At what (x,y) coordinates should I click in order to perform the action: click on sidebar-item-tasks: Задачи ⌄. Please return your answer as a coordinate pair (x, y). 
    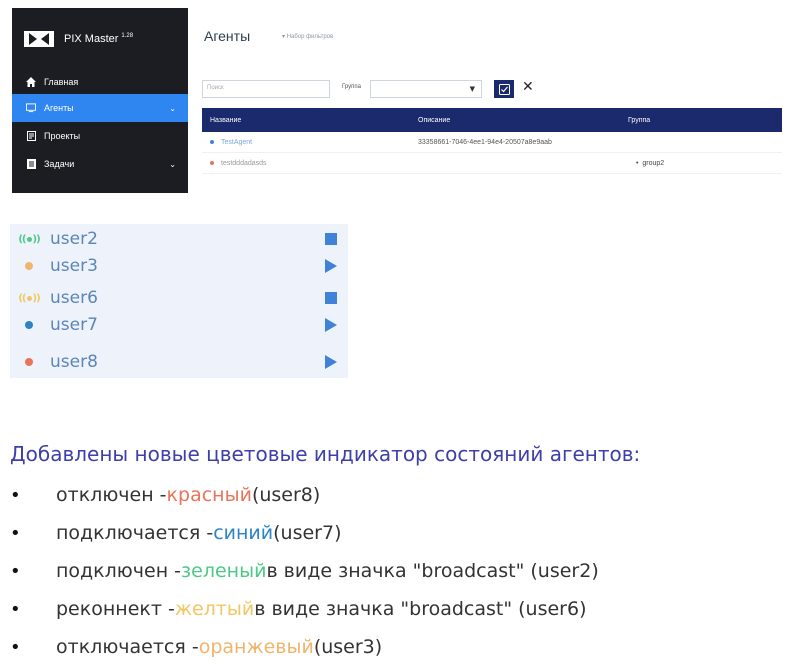
    Looking at the image, I should click on (100, 164).